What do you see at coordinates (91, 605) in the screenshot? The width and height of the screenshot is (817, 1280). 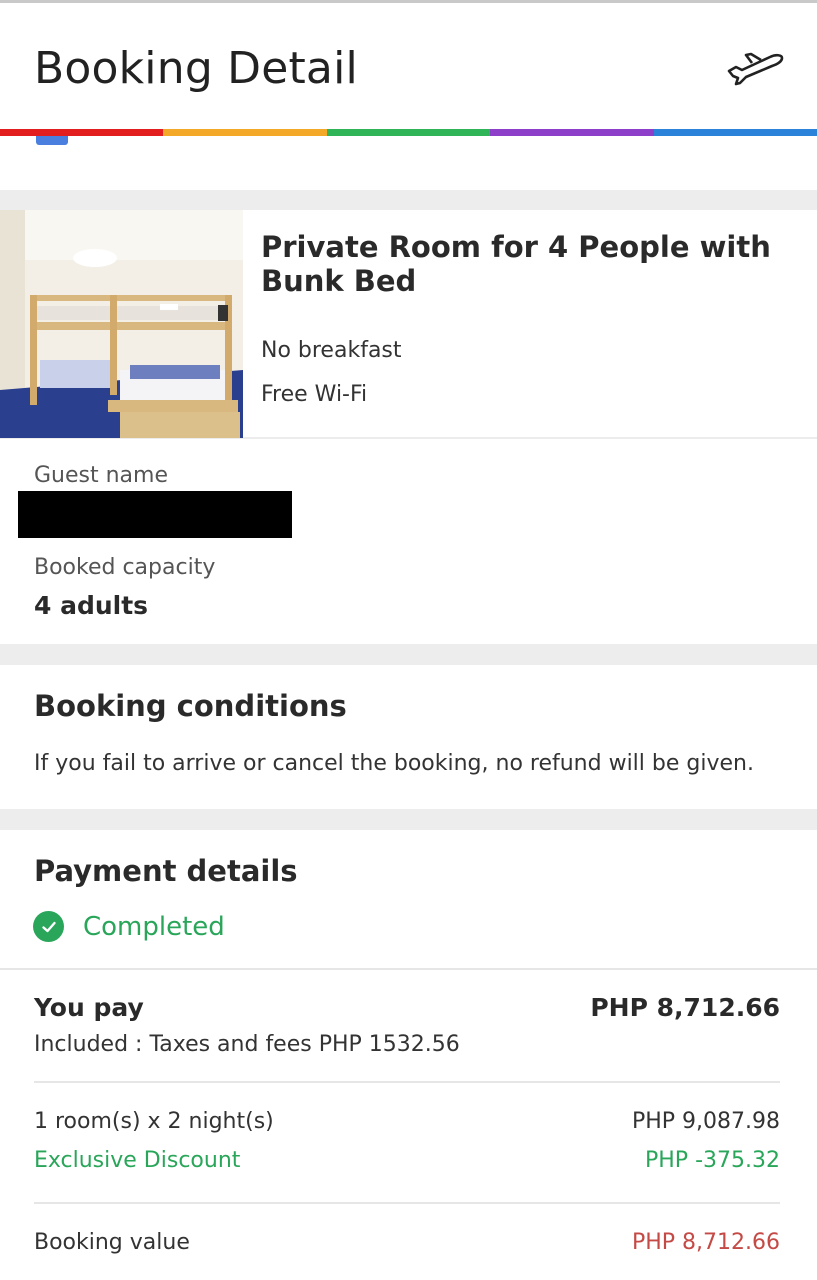 I see `booked-capacity-value: 4 adults` at bounding box center [91, 605].